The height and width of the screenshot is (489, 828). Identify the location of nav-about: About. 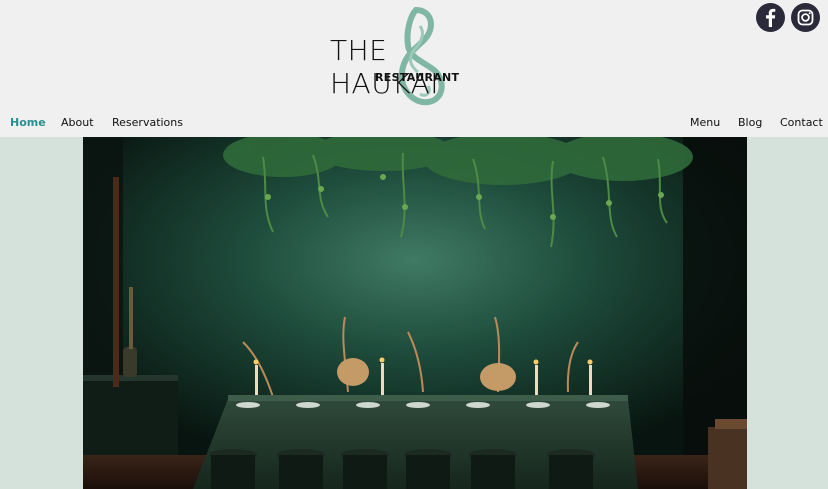
(77, 122).